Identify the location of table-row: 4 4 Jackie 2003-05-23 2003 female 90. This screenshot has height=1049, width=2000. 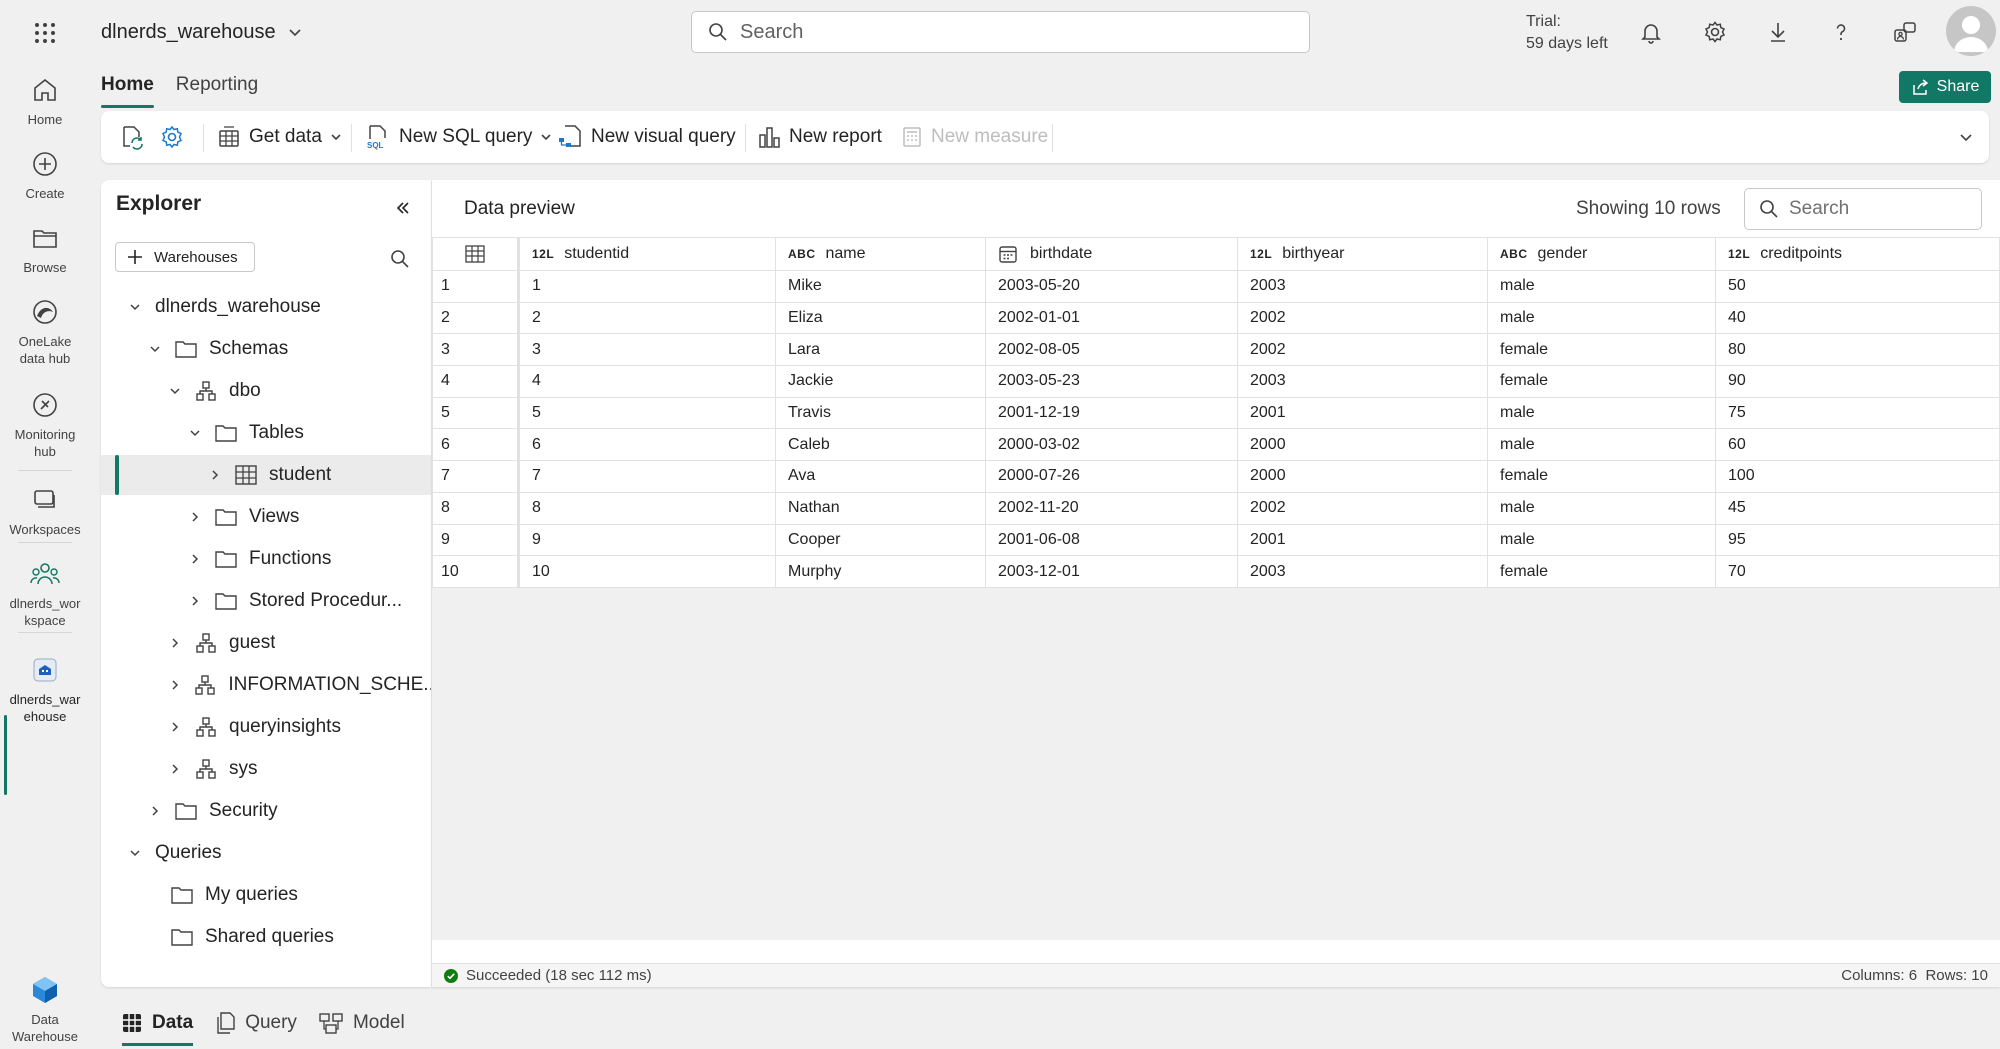
(1216, 381).